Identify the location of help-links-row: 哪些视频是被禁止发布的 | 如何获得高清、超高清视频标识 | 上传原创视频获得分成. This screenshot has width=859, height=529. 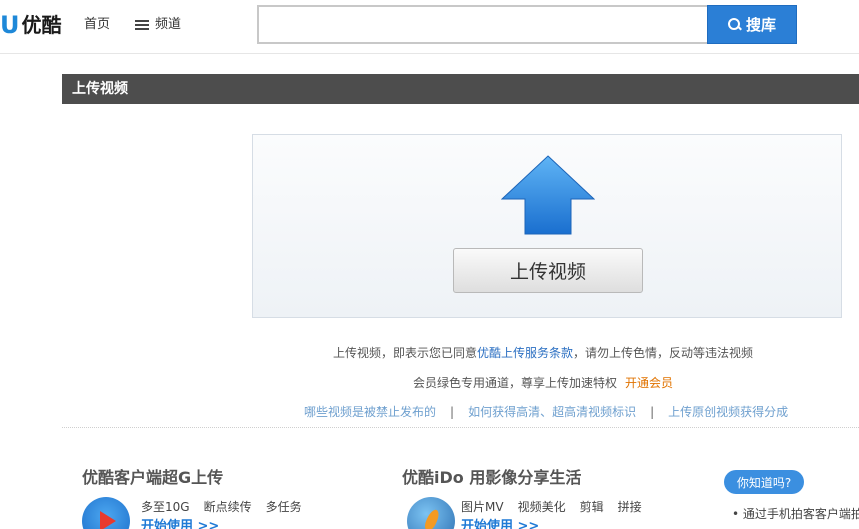
(546, 412).